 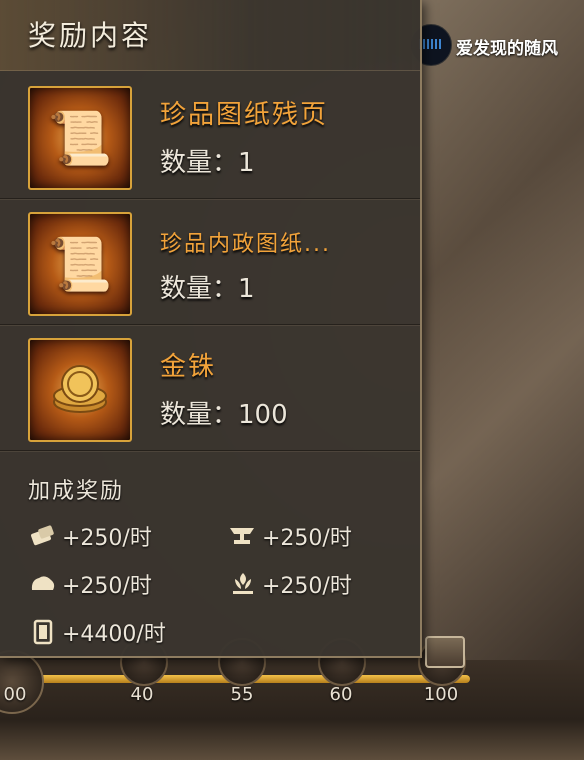 I want to click on panel-header: 奖励内容, so click(x=210, y=35).